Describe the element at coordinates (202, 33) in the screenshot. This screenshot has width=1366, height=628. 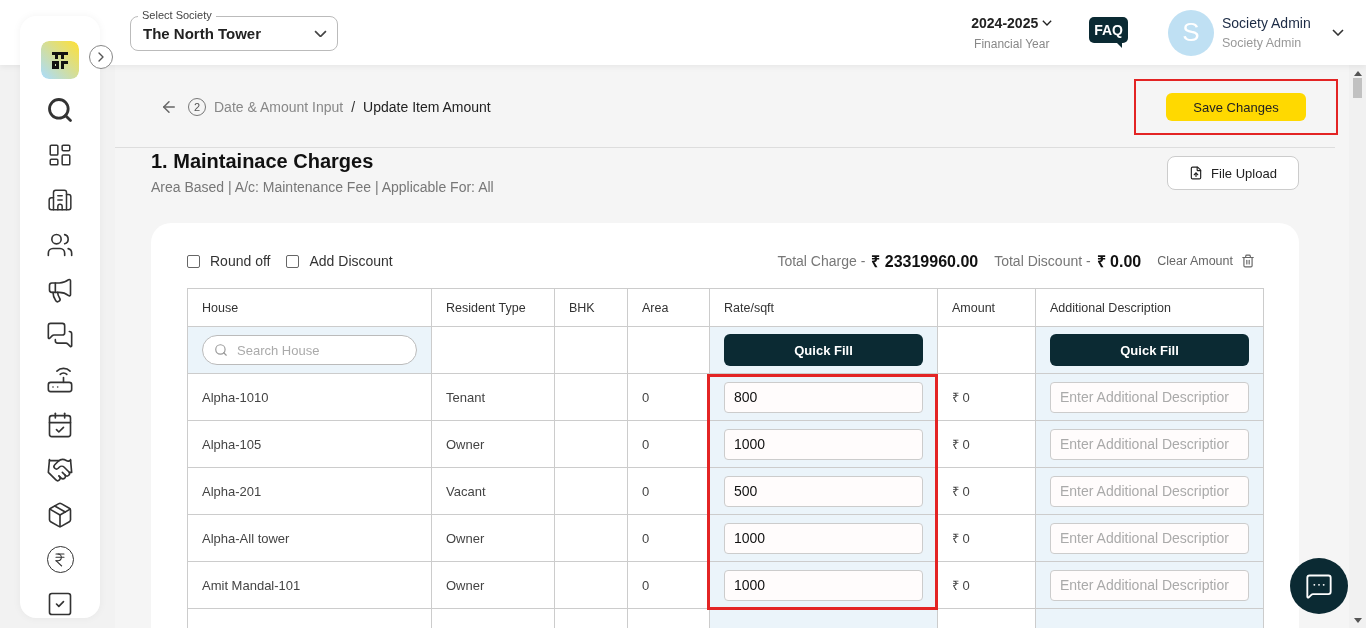
I see `society-select-value: The North Tower` at that location.